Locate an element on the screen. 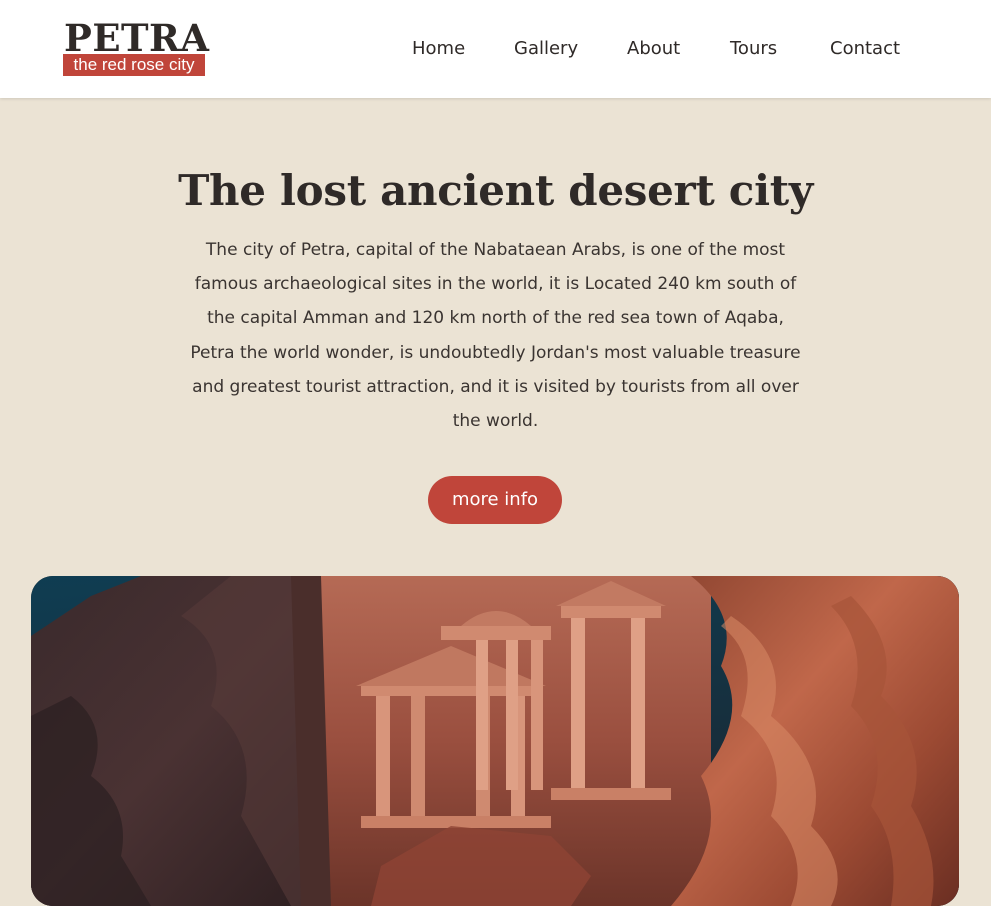 Image resolution: width=991 pixels, height=906 pixels. nav-link-about: About is located at coordinates (653, 49).